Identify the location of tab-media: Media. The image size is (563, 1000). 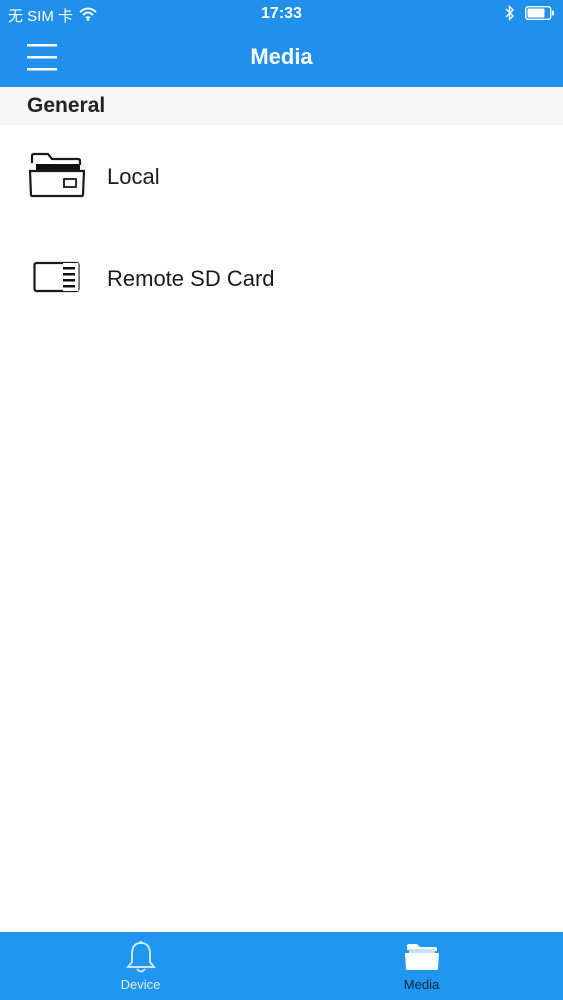
(421, 966).